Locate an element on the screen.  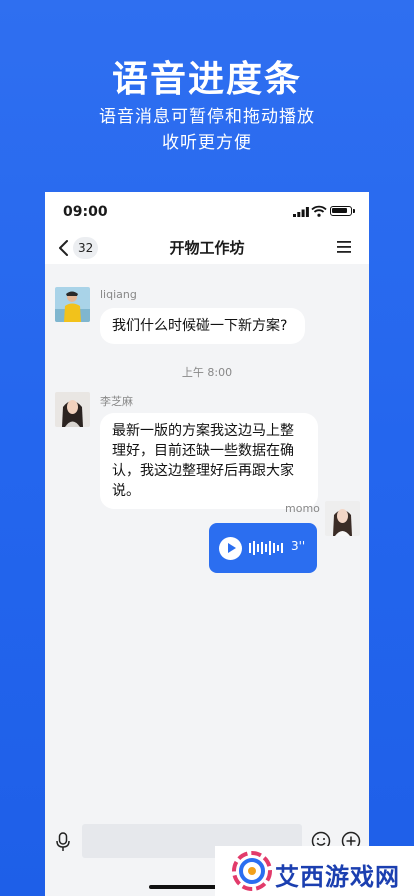
play-icon is located at coordinates (230, 548).